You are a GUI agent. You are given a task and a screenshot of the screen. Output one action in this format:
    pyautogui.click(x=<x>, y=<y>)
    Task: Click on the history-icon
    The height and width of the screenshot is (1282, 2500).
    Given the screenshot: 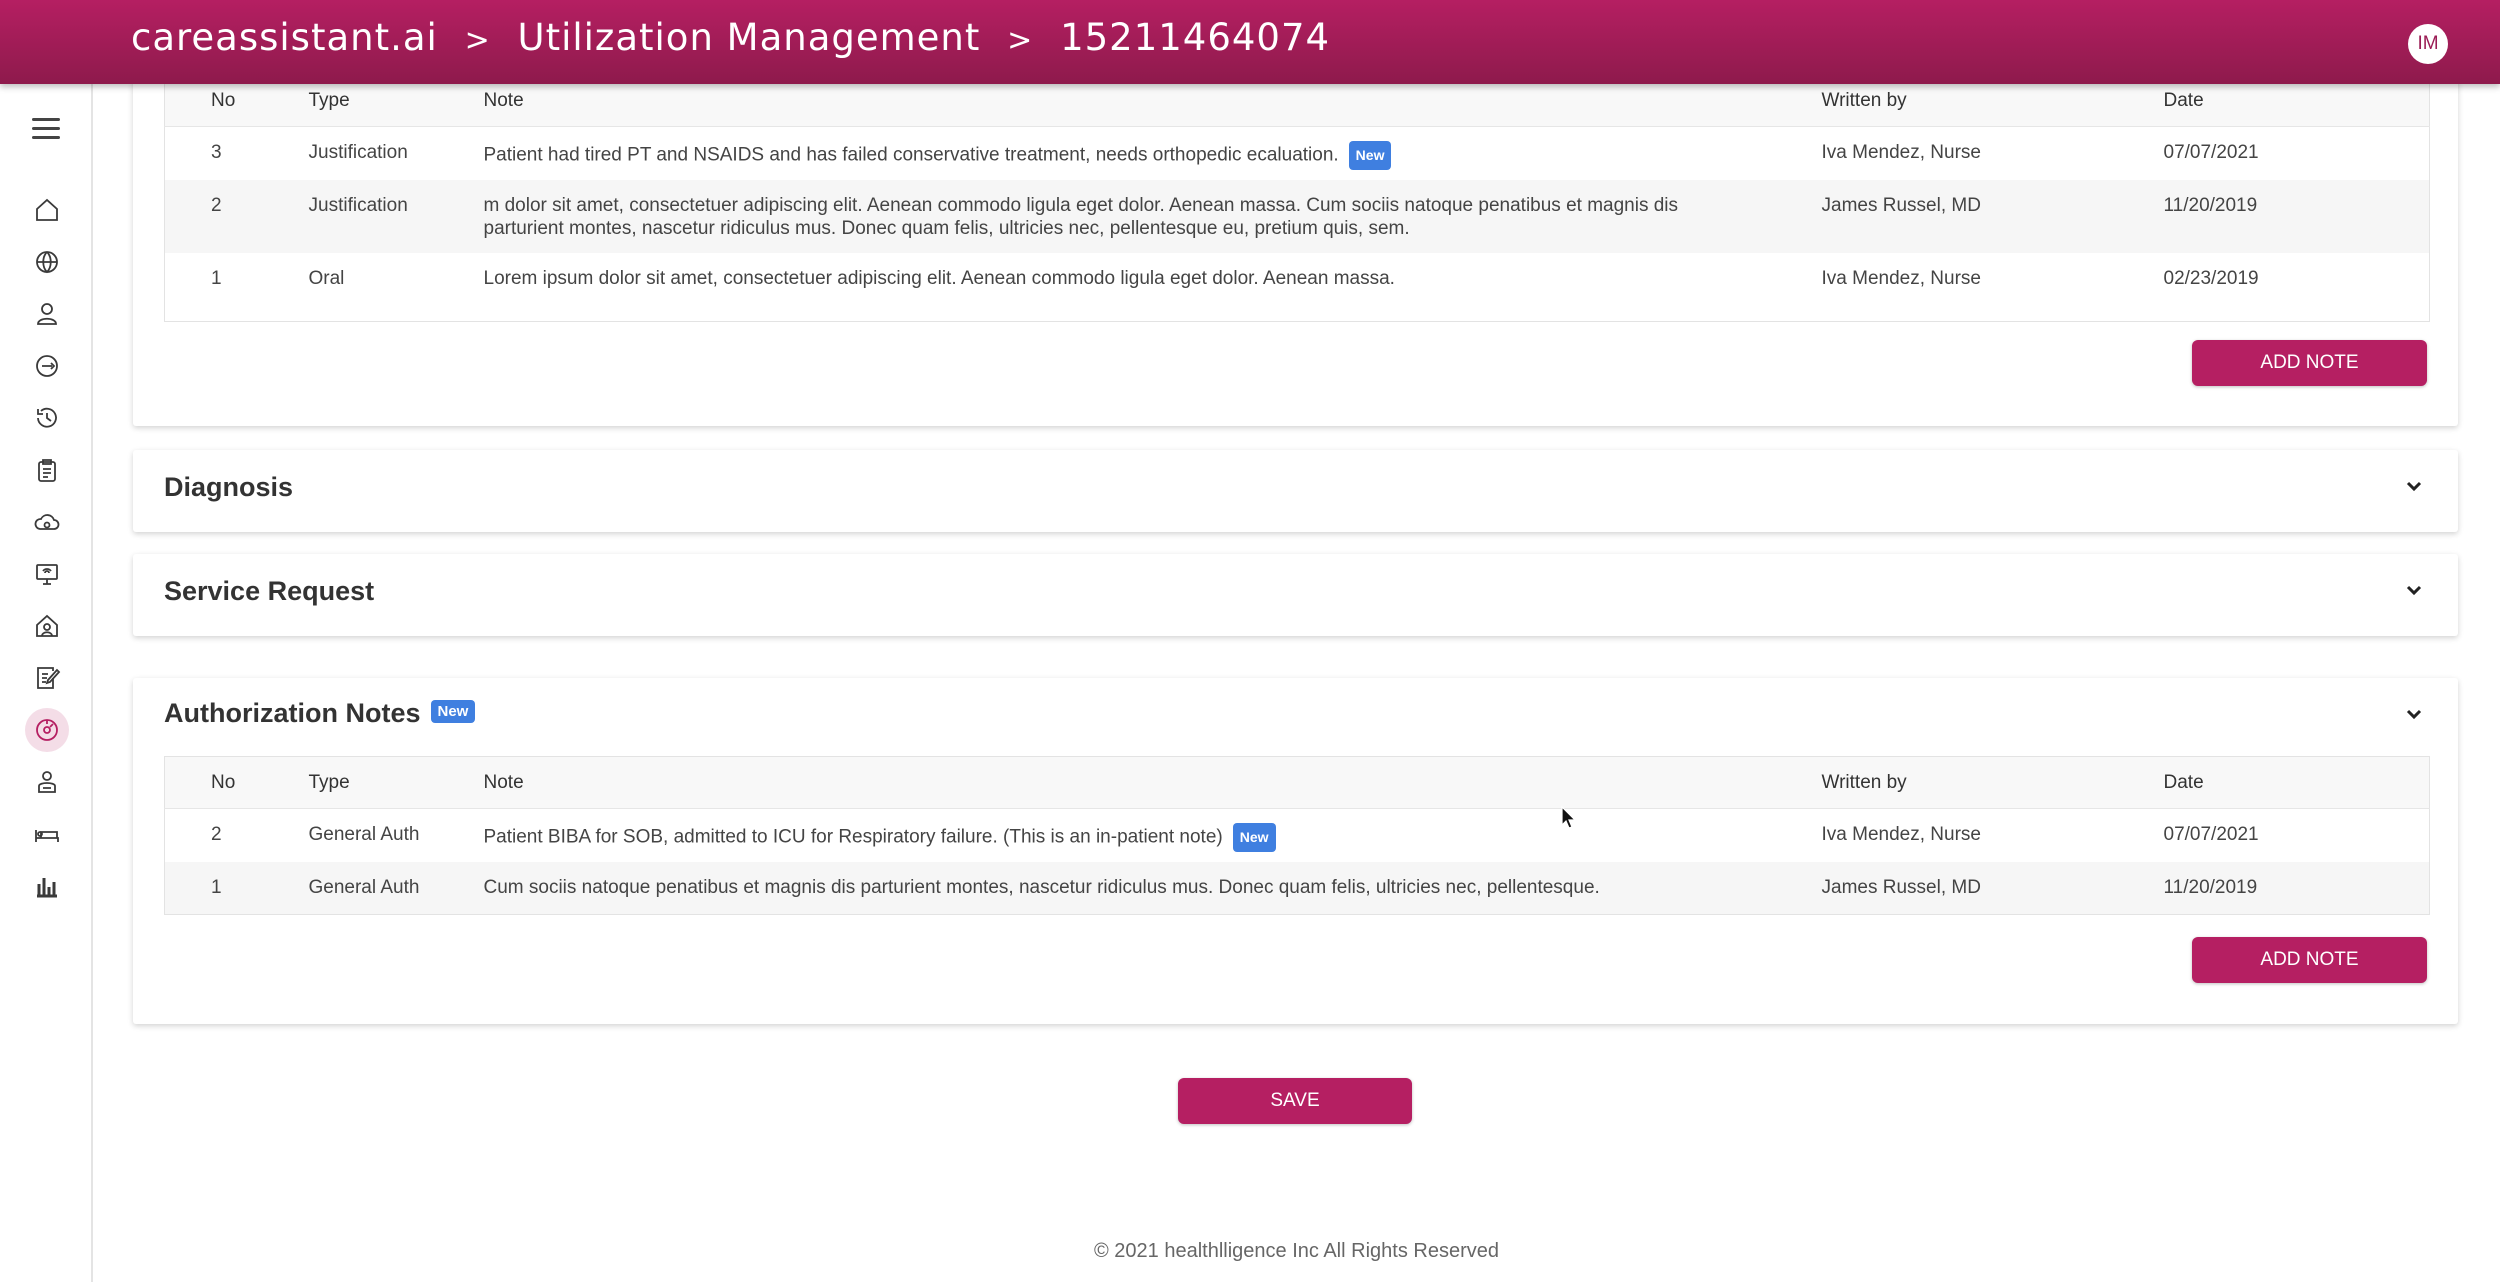 What is the action you would take?
    pyautogui.click(x=47, y=417)
    